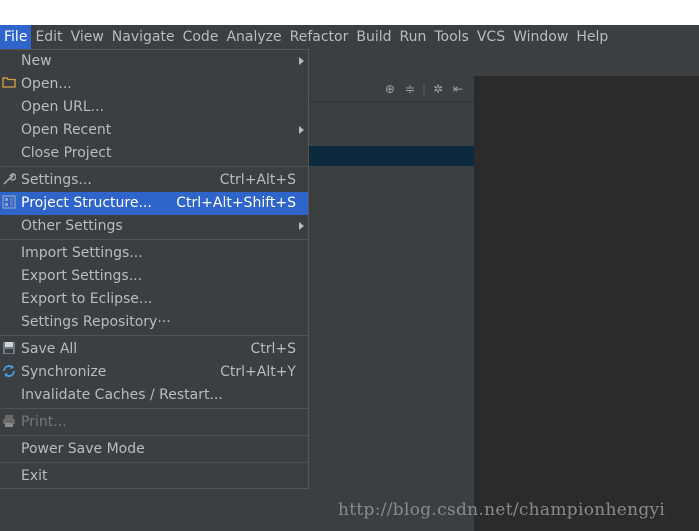 This screenshot has height=531, width=699. I want to click on wrench-icon, so click(9, 180).